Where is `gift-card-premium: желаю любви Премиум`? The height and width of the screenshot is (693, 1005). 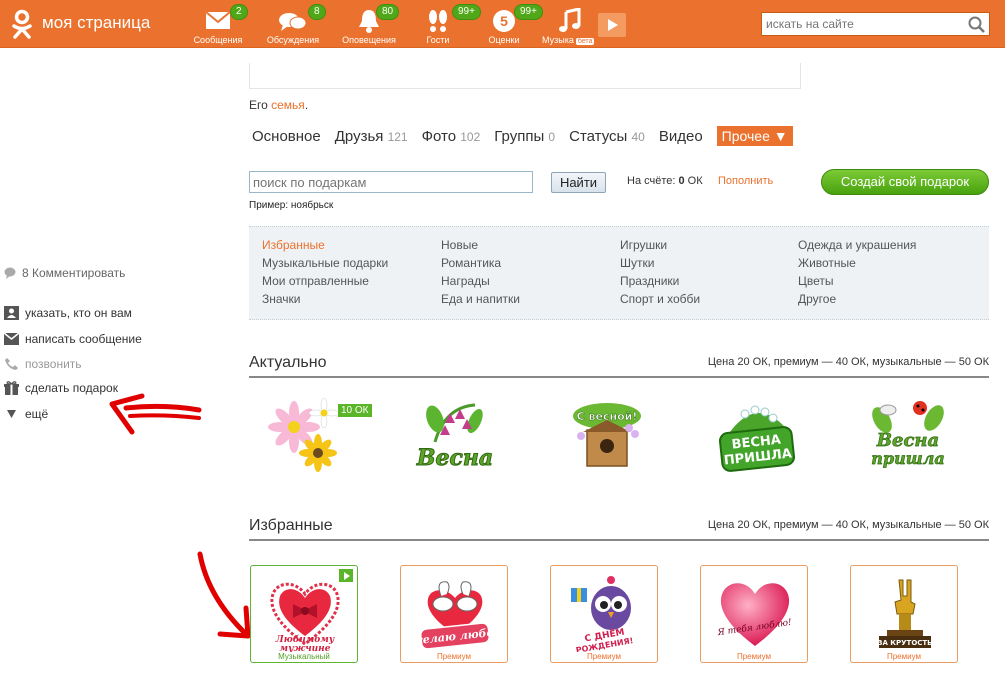
gift-card-premium: желаю любви Премиум is located at coordinates (454, 614).